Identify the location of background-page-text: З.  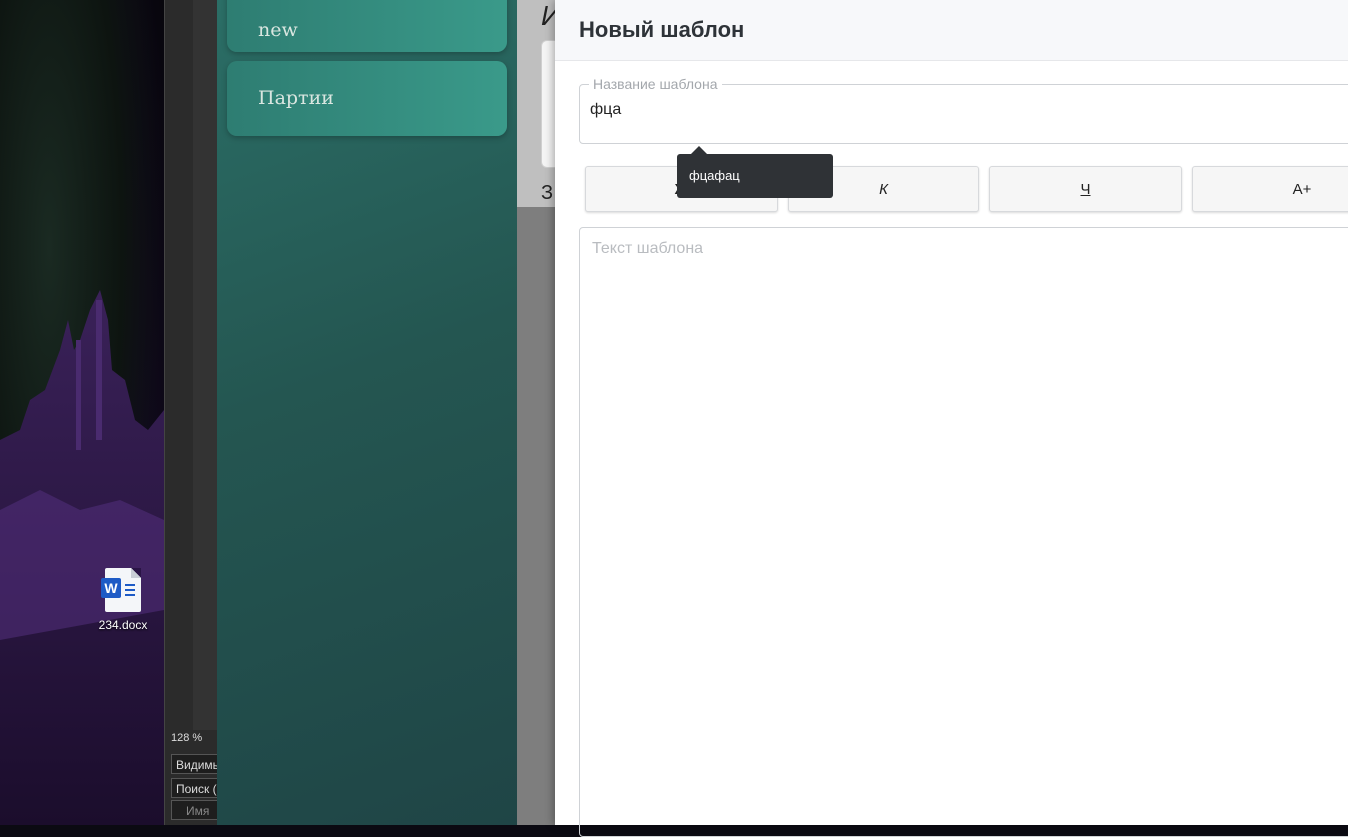
(547, 193).